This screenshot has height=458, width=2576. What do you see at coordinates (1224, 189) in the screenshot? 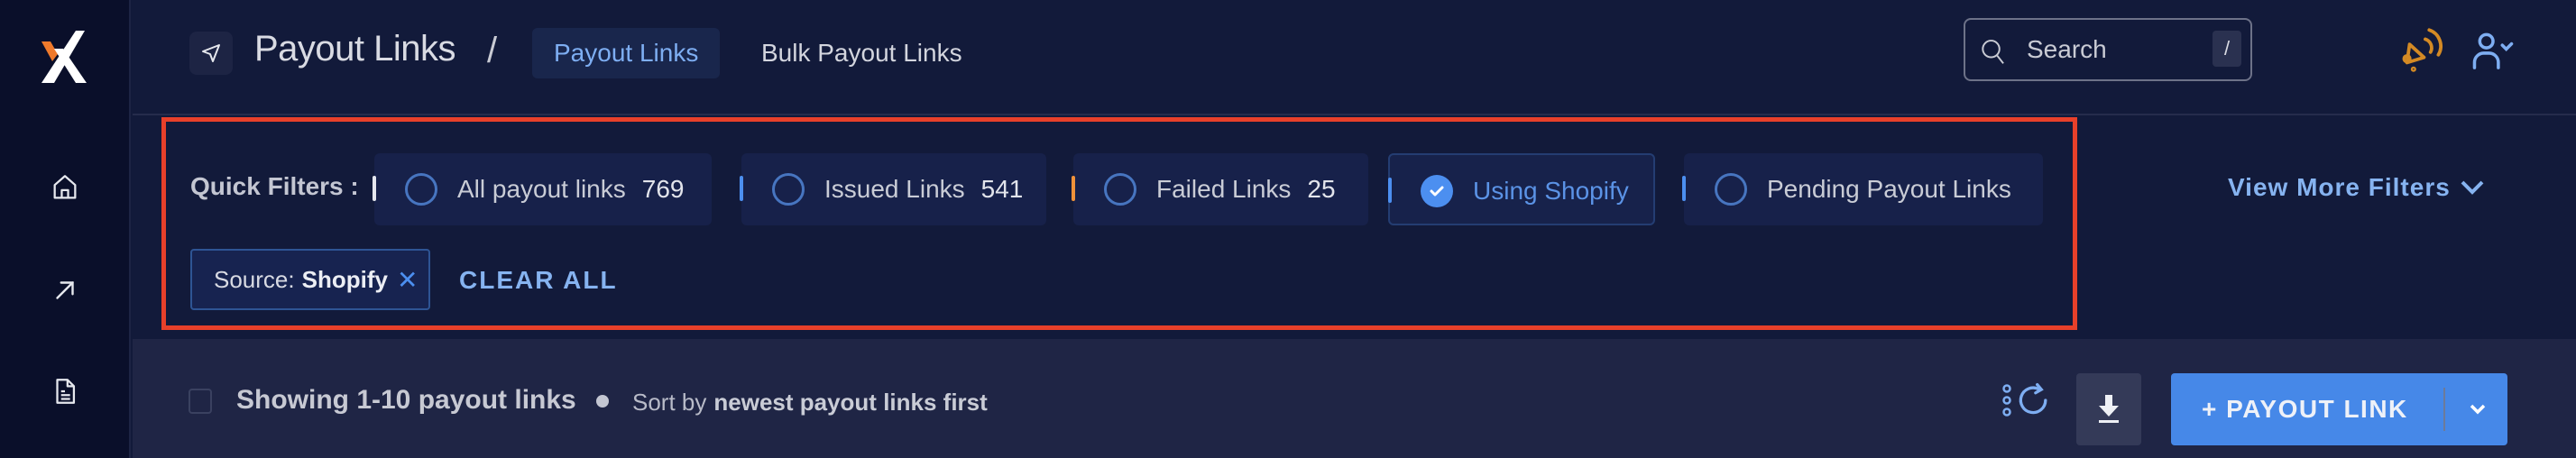
I see `filter-label: Failed Links` at bounding box center [1224, 189].